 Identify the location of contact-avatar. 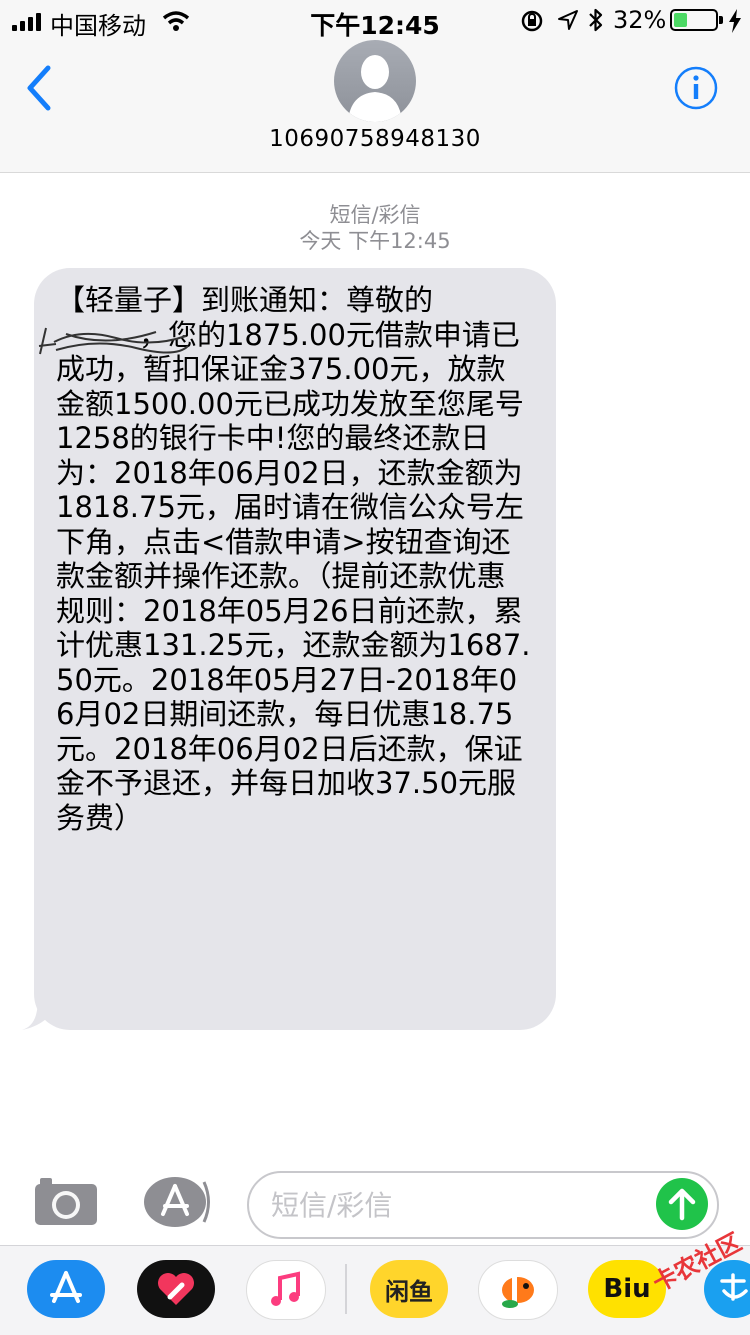
(375, 81).